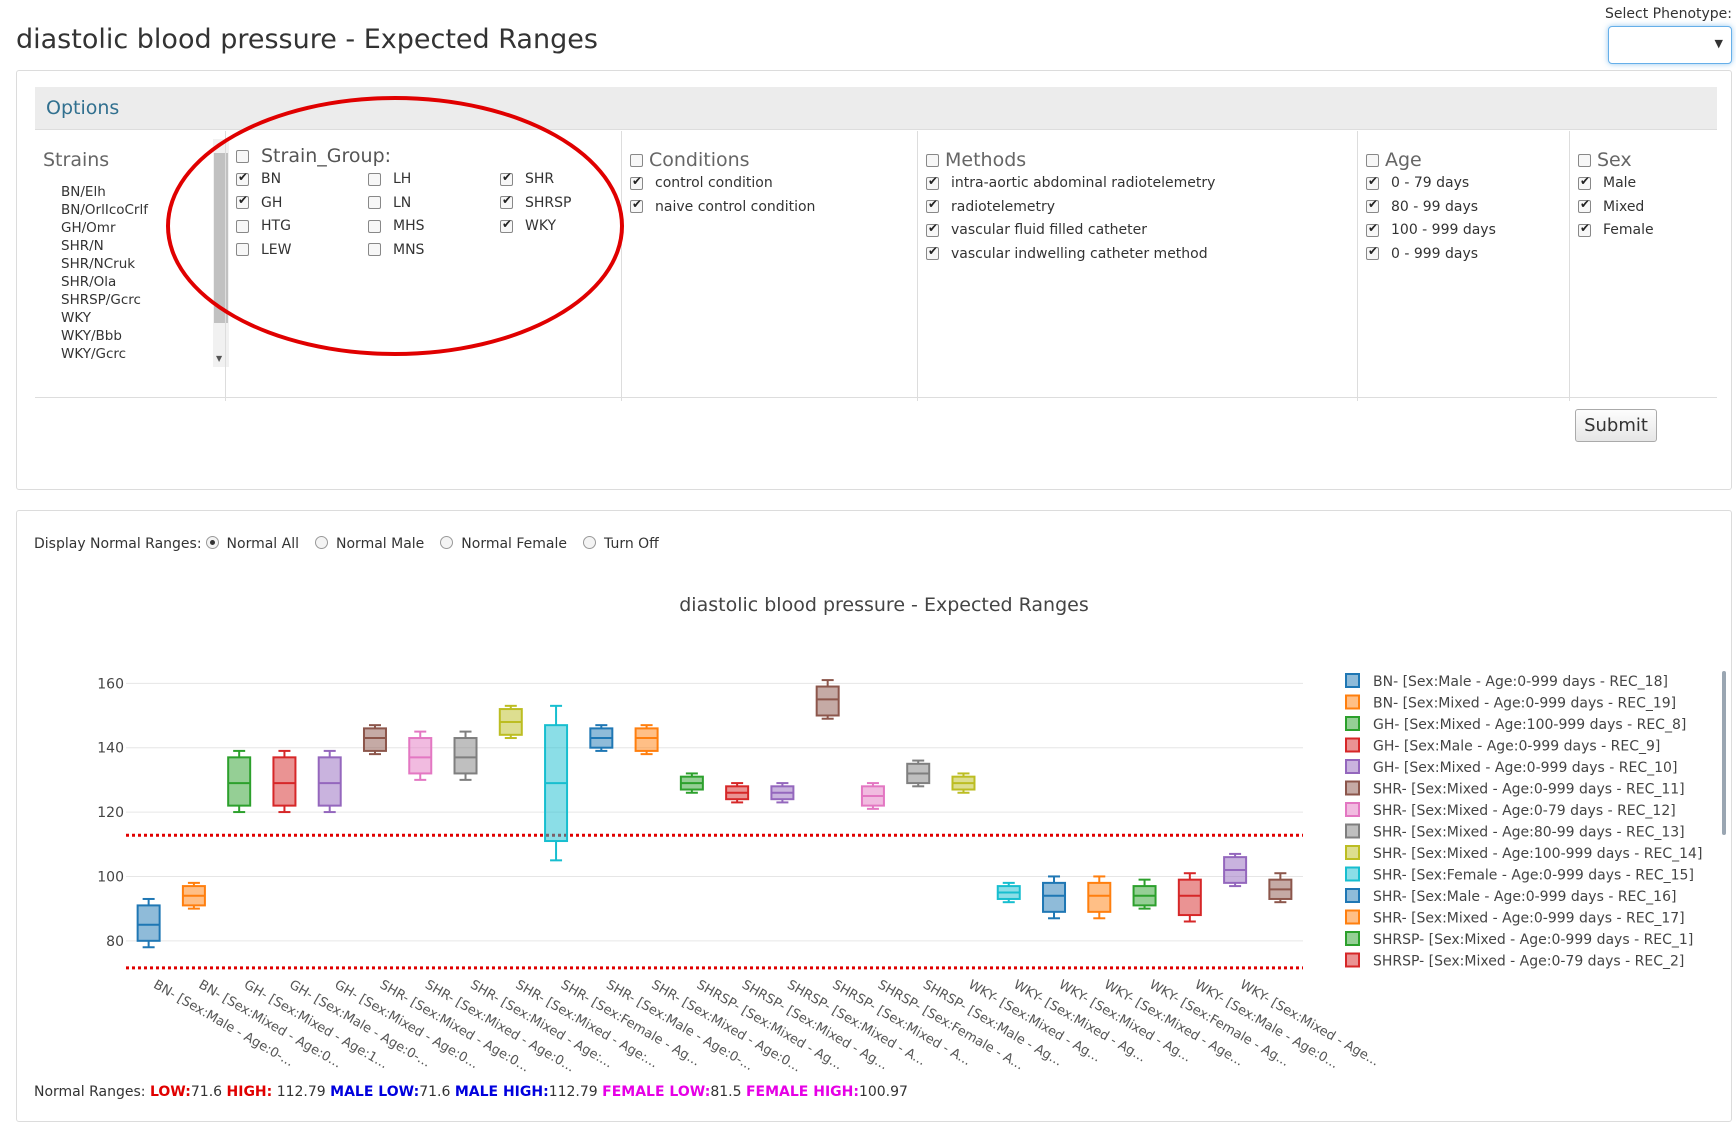  What do you see at coordinates (104, 354) in the screenshot?
I see `strain-item: WKY/Gcrc` at bounding box center [104, 354].